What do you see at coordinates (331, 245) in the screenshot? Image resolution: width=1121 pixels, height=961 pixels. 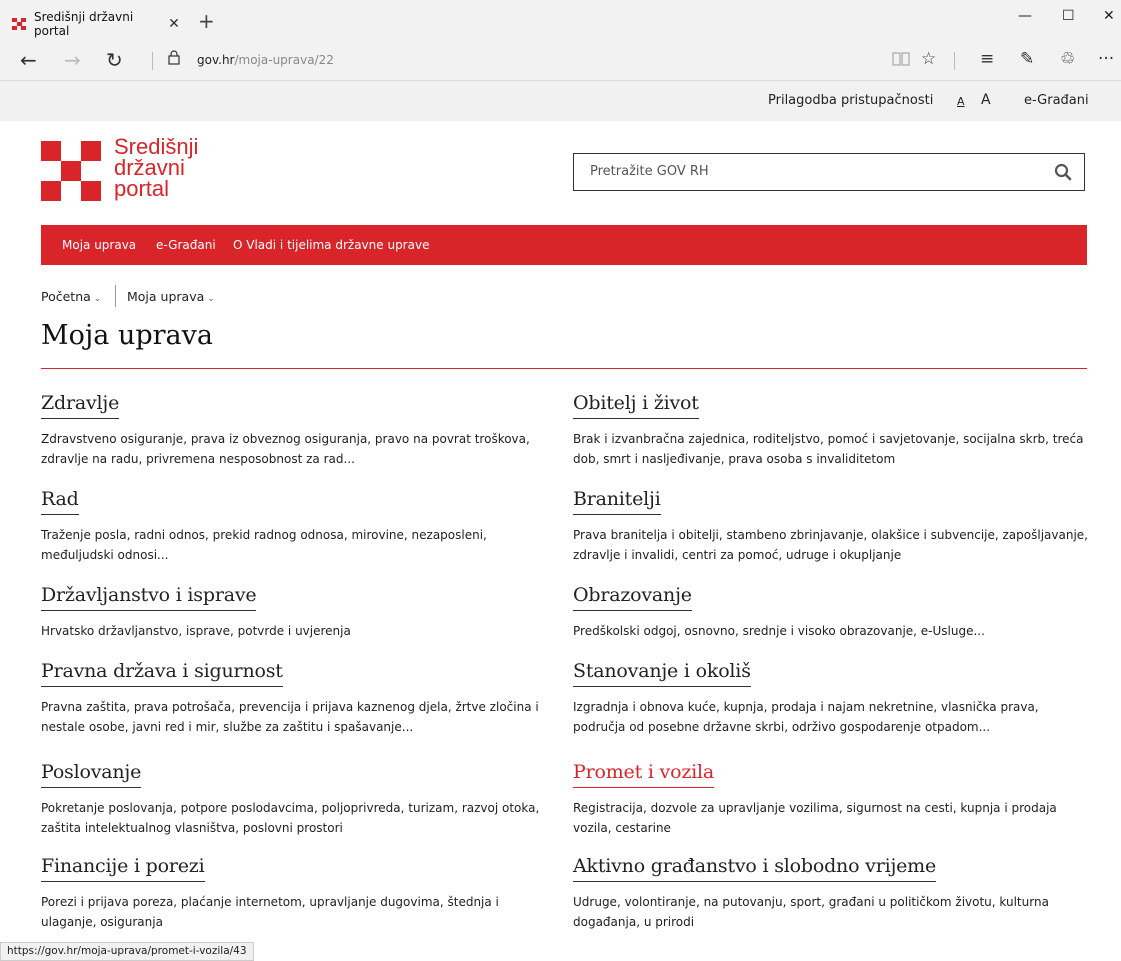 I see `nav-o-vladi: O Vladi i tijelima državne uprave` at bounding box center [331, 245].